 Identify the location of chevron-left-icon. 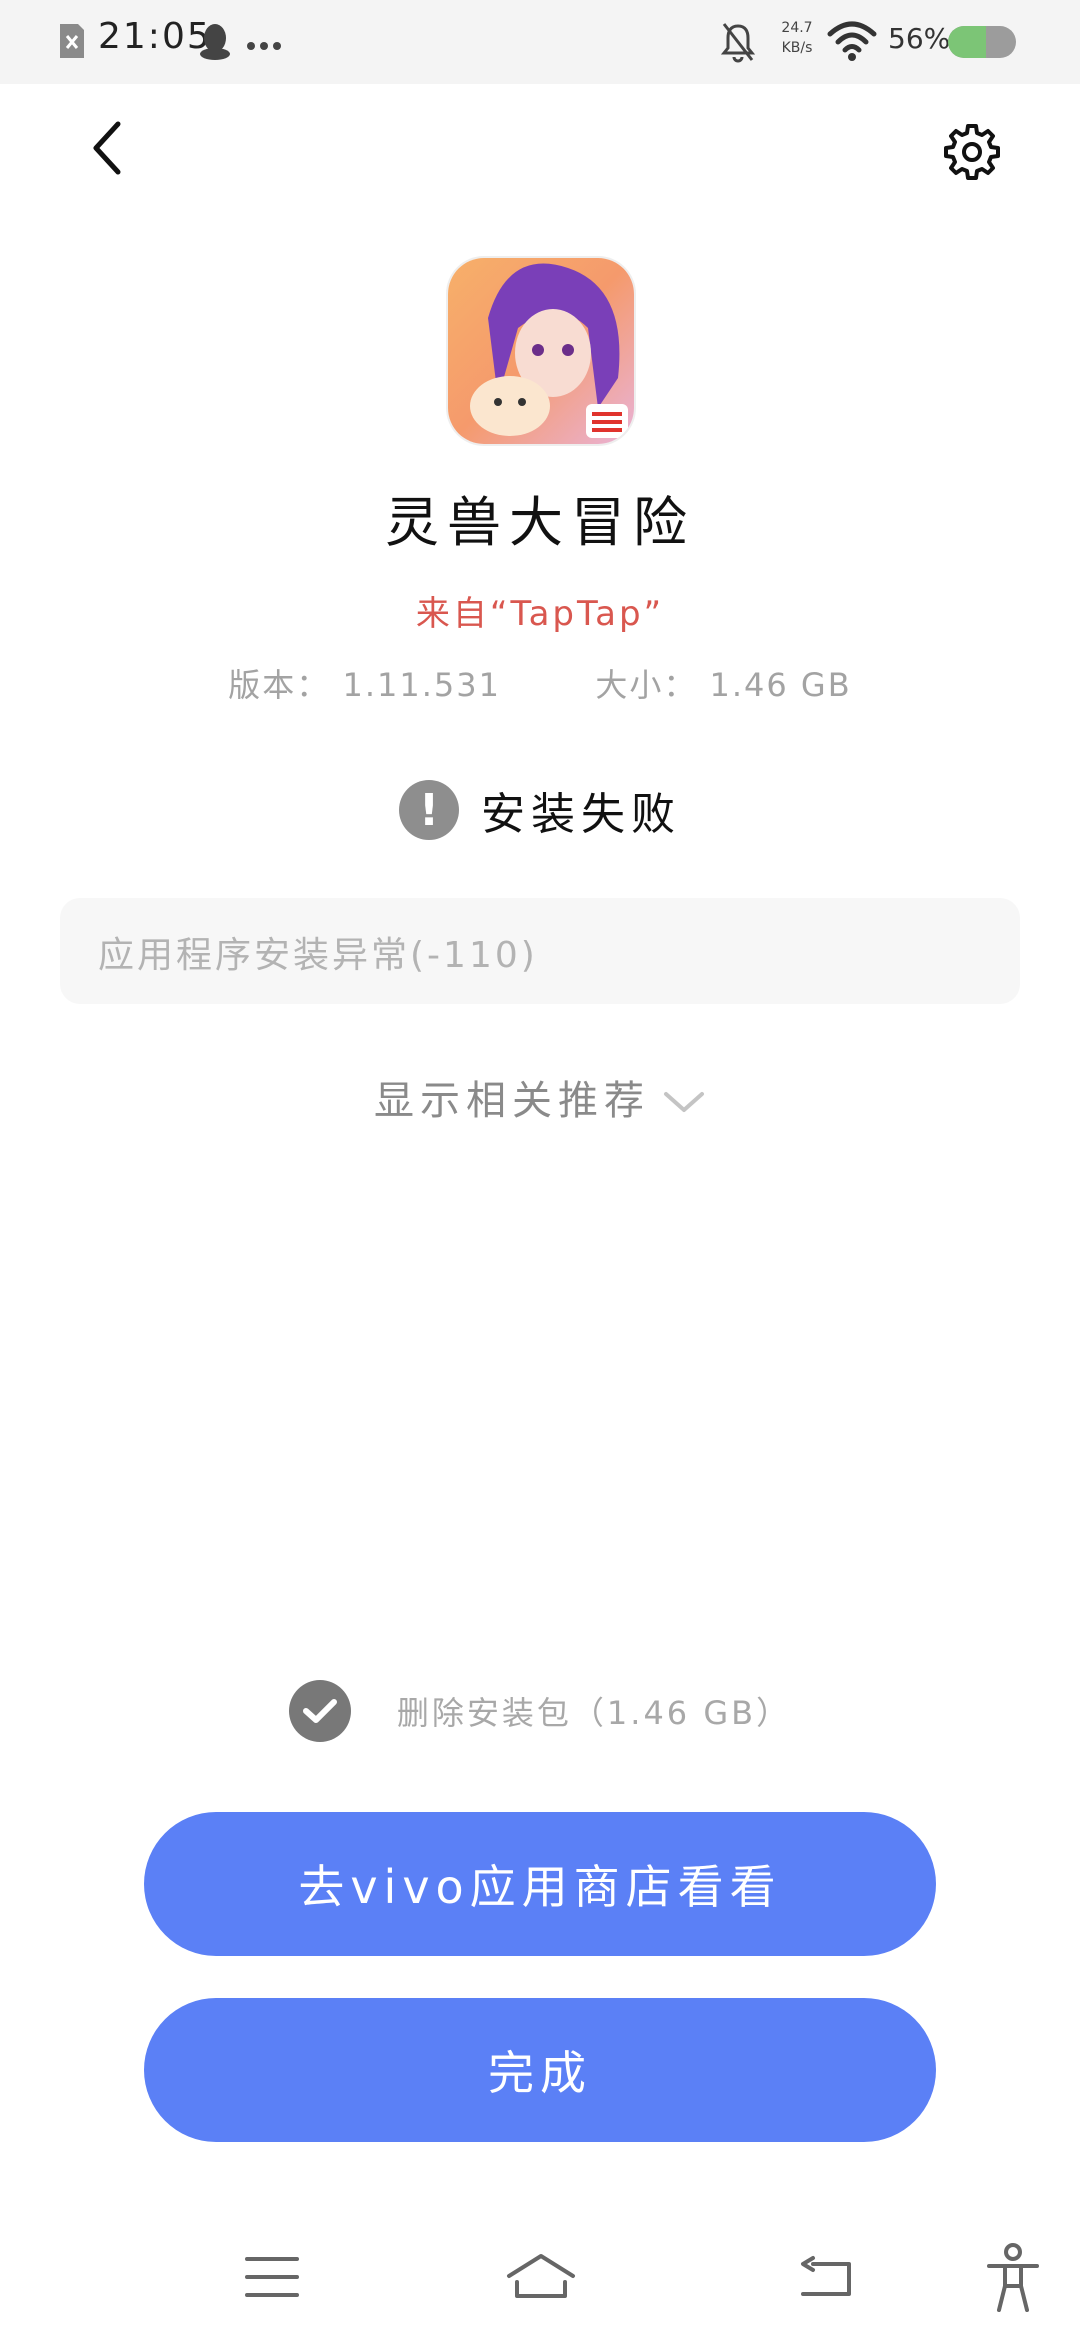
(107, 148).